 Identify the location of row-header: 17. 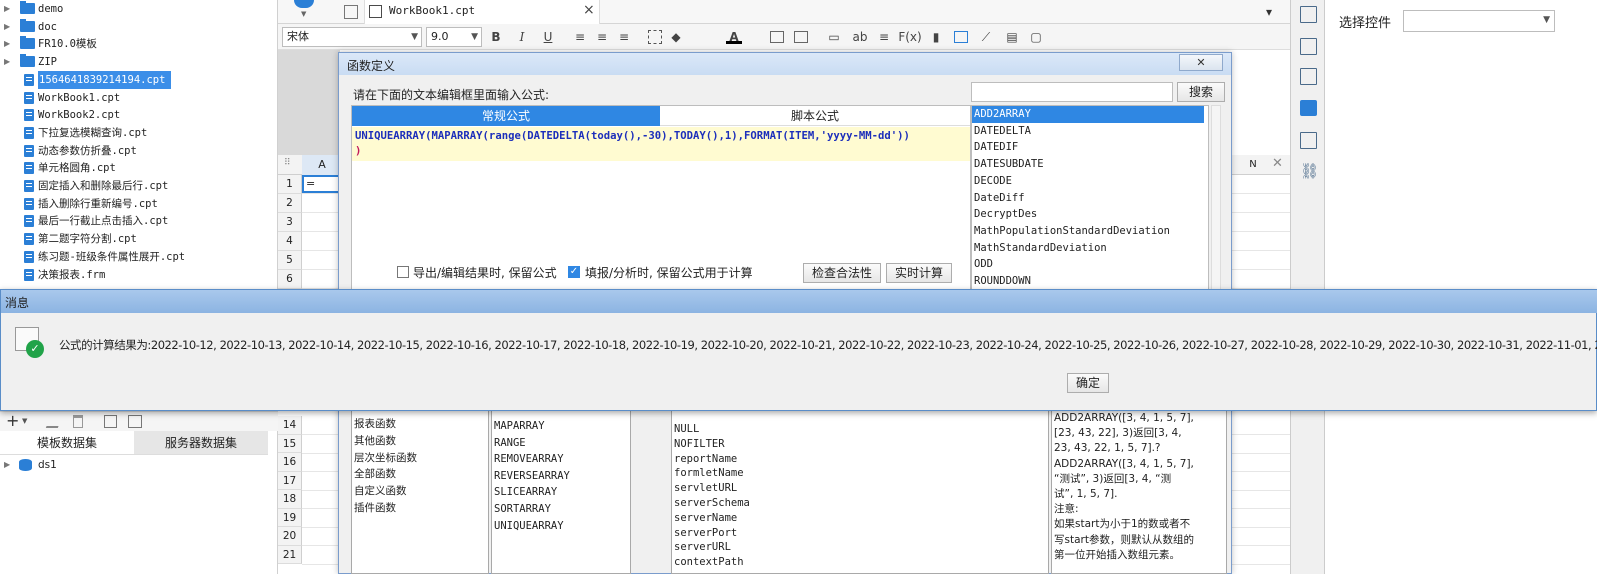
(290, 480).